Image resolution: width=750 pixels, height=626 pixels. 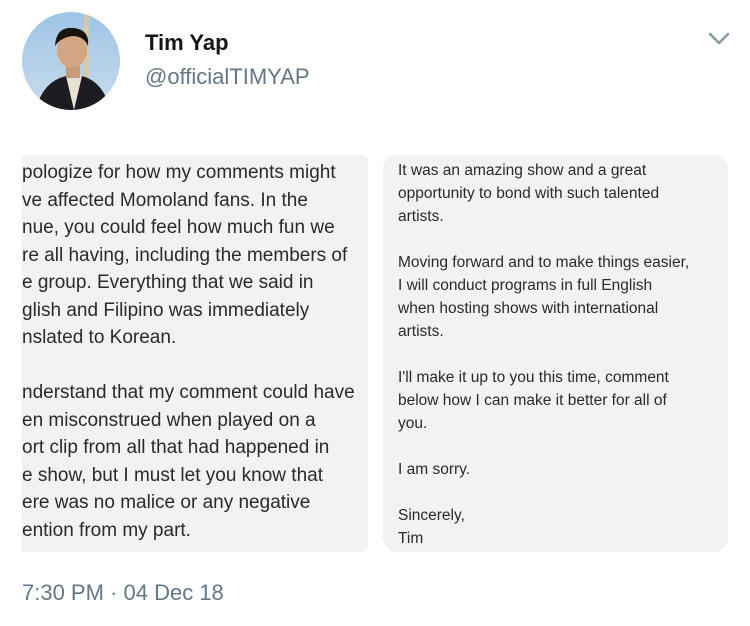 What do you see at coordinates (525, 285) in the screenshot?
I see `statement-line: I will conduct programs in full English` at bounding box center [525, 285].